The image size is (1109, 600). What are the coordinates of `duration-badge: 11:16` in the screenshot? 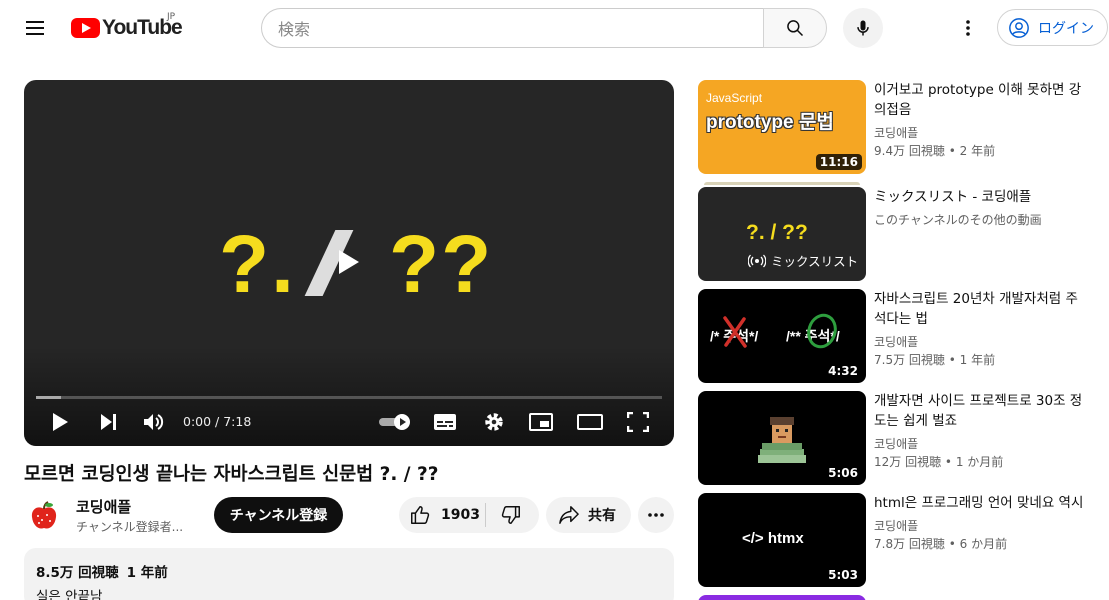 It's located at (838, 162).